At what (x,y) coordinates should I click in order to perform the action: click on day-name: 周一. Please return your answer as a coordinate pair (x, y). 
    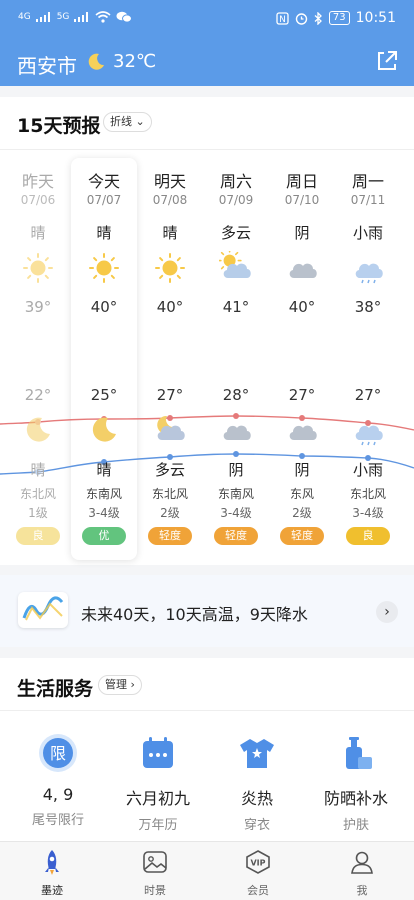
    Looking at the image, I should click on (367, 181).